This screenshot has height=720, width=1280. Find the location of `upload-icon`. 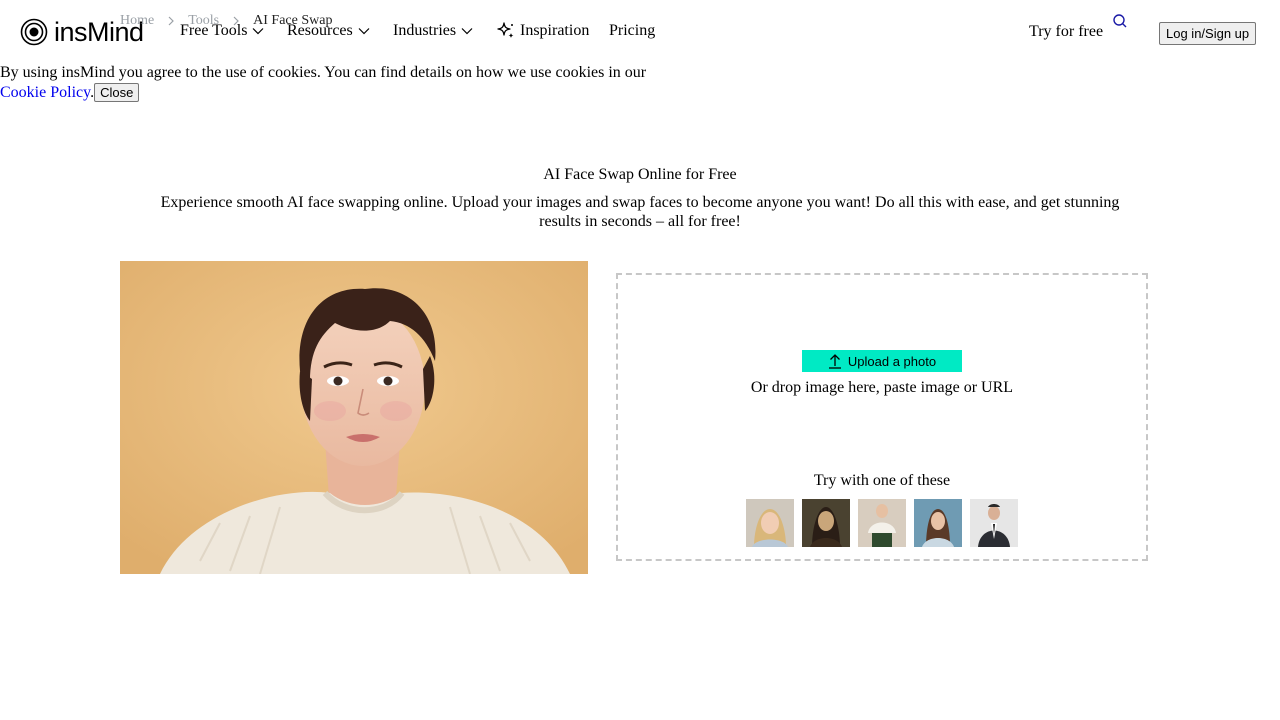

upload-icon is located at coordinates (834, 361).